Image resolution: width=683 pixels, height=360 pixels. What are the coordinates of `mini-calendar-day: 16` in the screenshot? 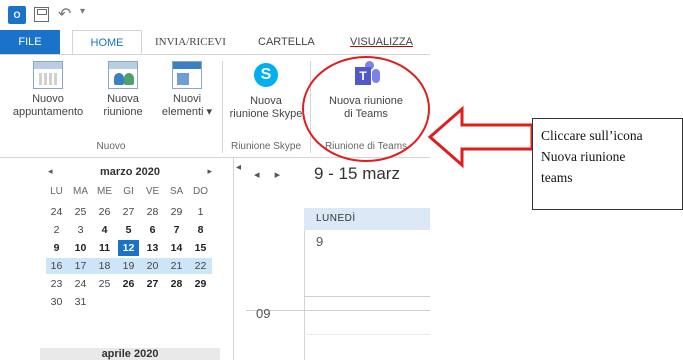 It's located at (56, 266).